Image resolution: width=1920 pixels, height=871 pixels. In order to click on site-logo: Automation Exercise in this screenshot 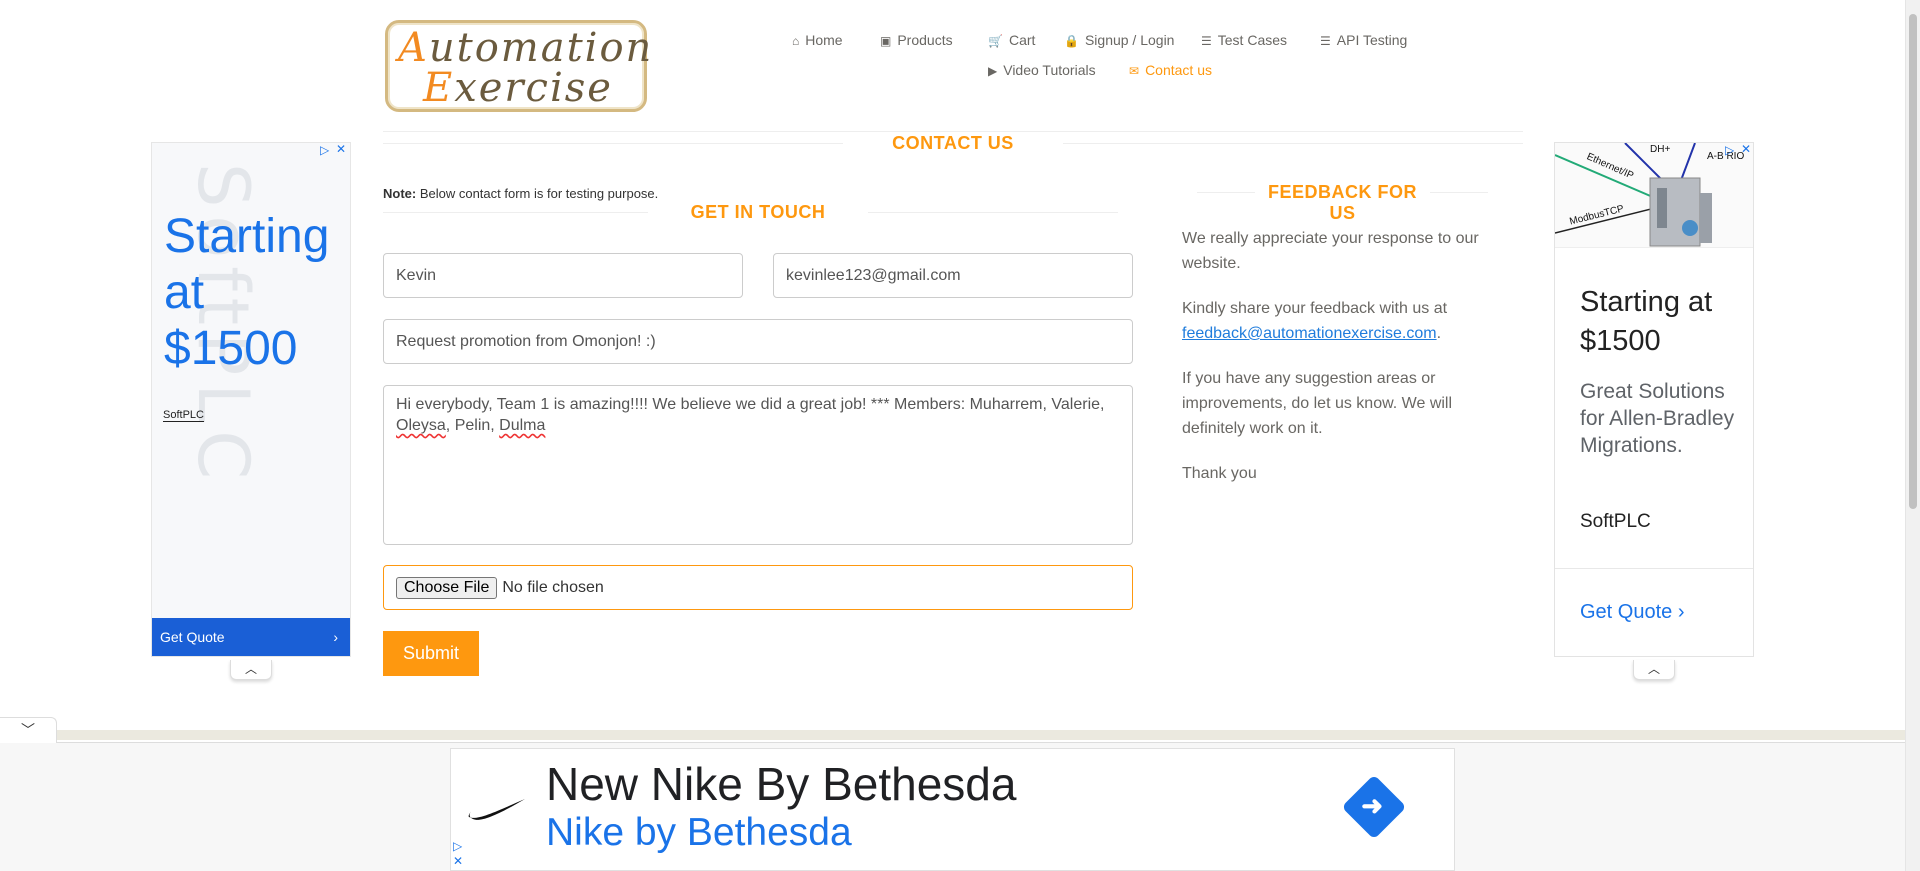, I will do `click(518, 66)`.